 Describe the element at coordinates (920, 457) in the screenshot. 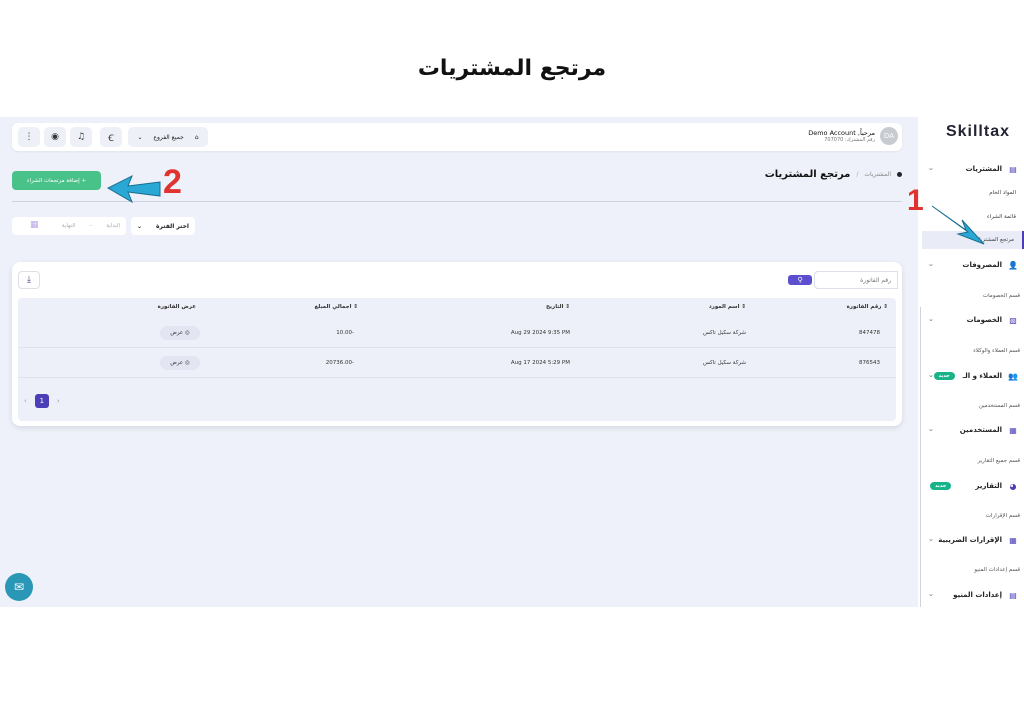

I see `sidebar-rail` at that location.